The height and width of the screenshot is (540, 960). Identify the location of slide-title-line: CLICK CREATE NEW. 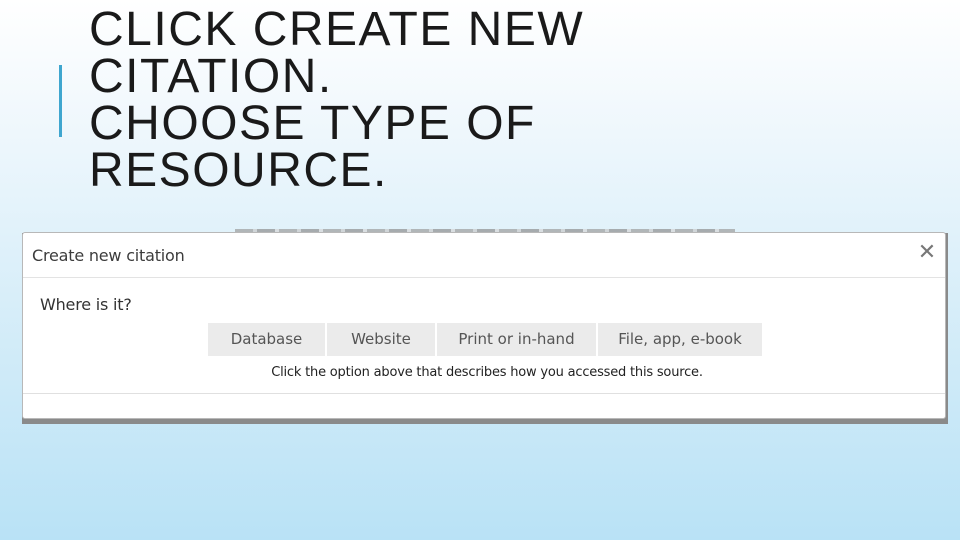
(337, 29).